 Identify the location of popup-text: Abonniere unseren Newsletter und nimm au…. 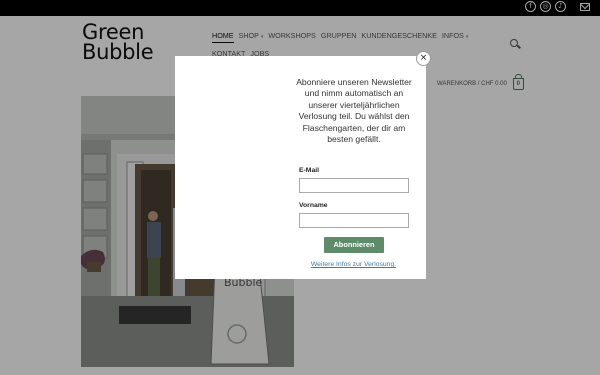
(354, 111).